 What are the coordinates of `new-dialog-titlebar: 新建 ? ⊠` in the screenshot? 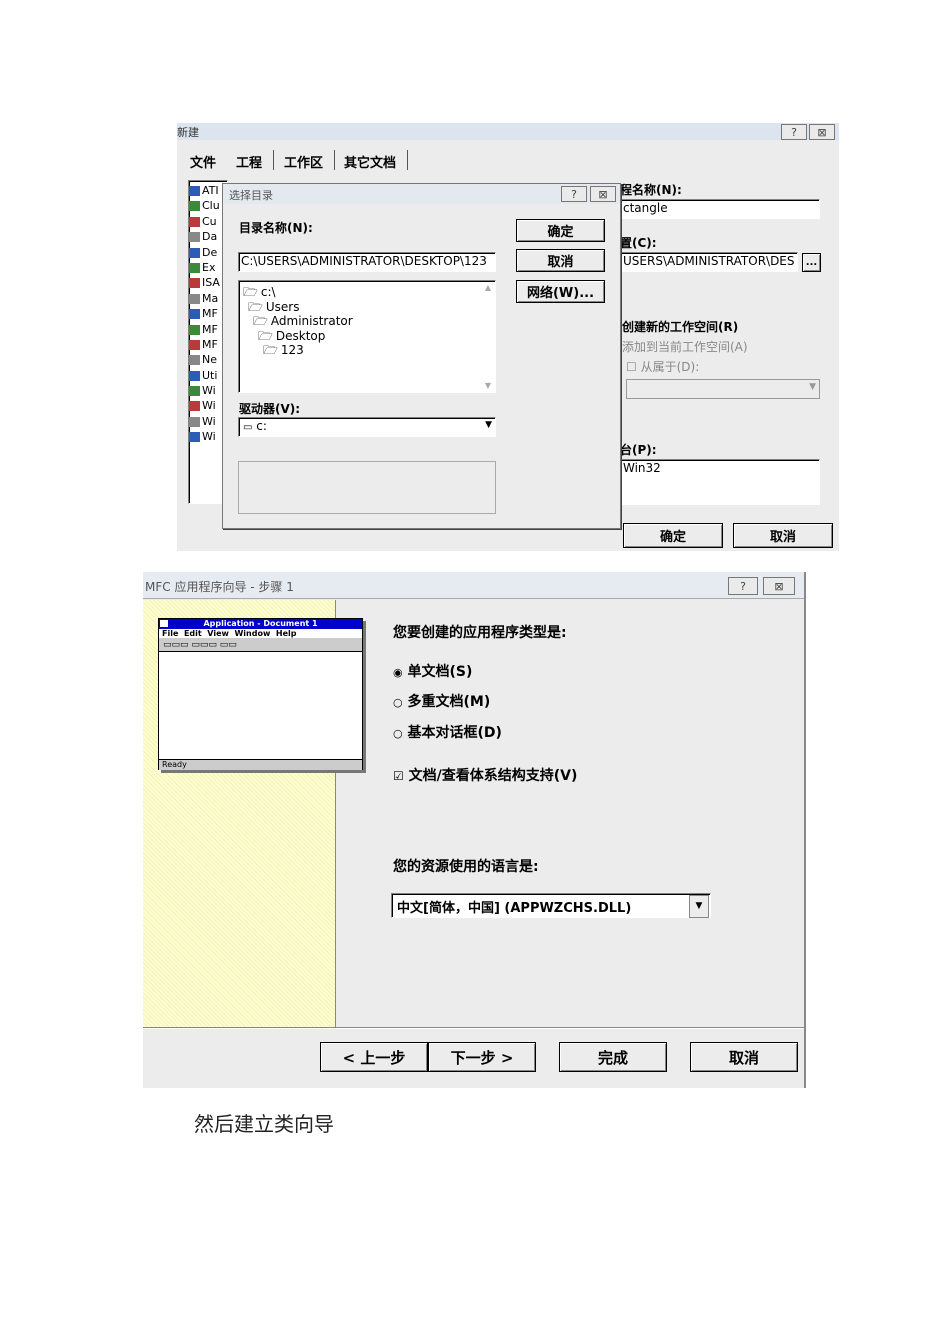 It's located at (508, 131).